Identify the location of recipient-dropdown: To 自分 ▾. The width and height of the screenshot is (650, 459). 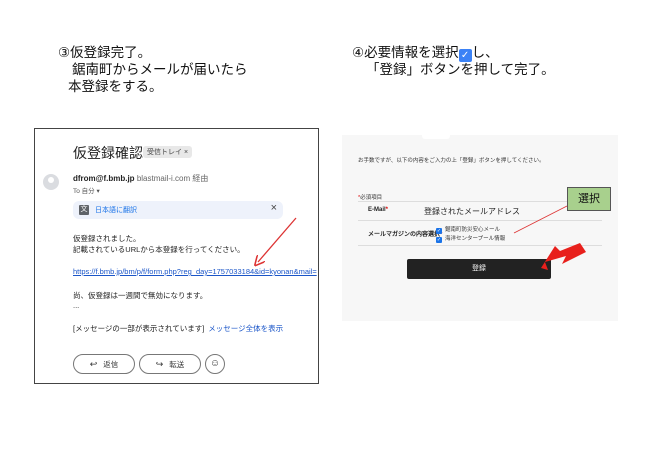
(86, 190).